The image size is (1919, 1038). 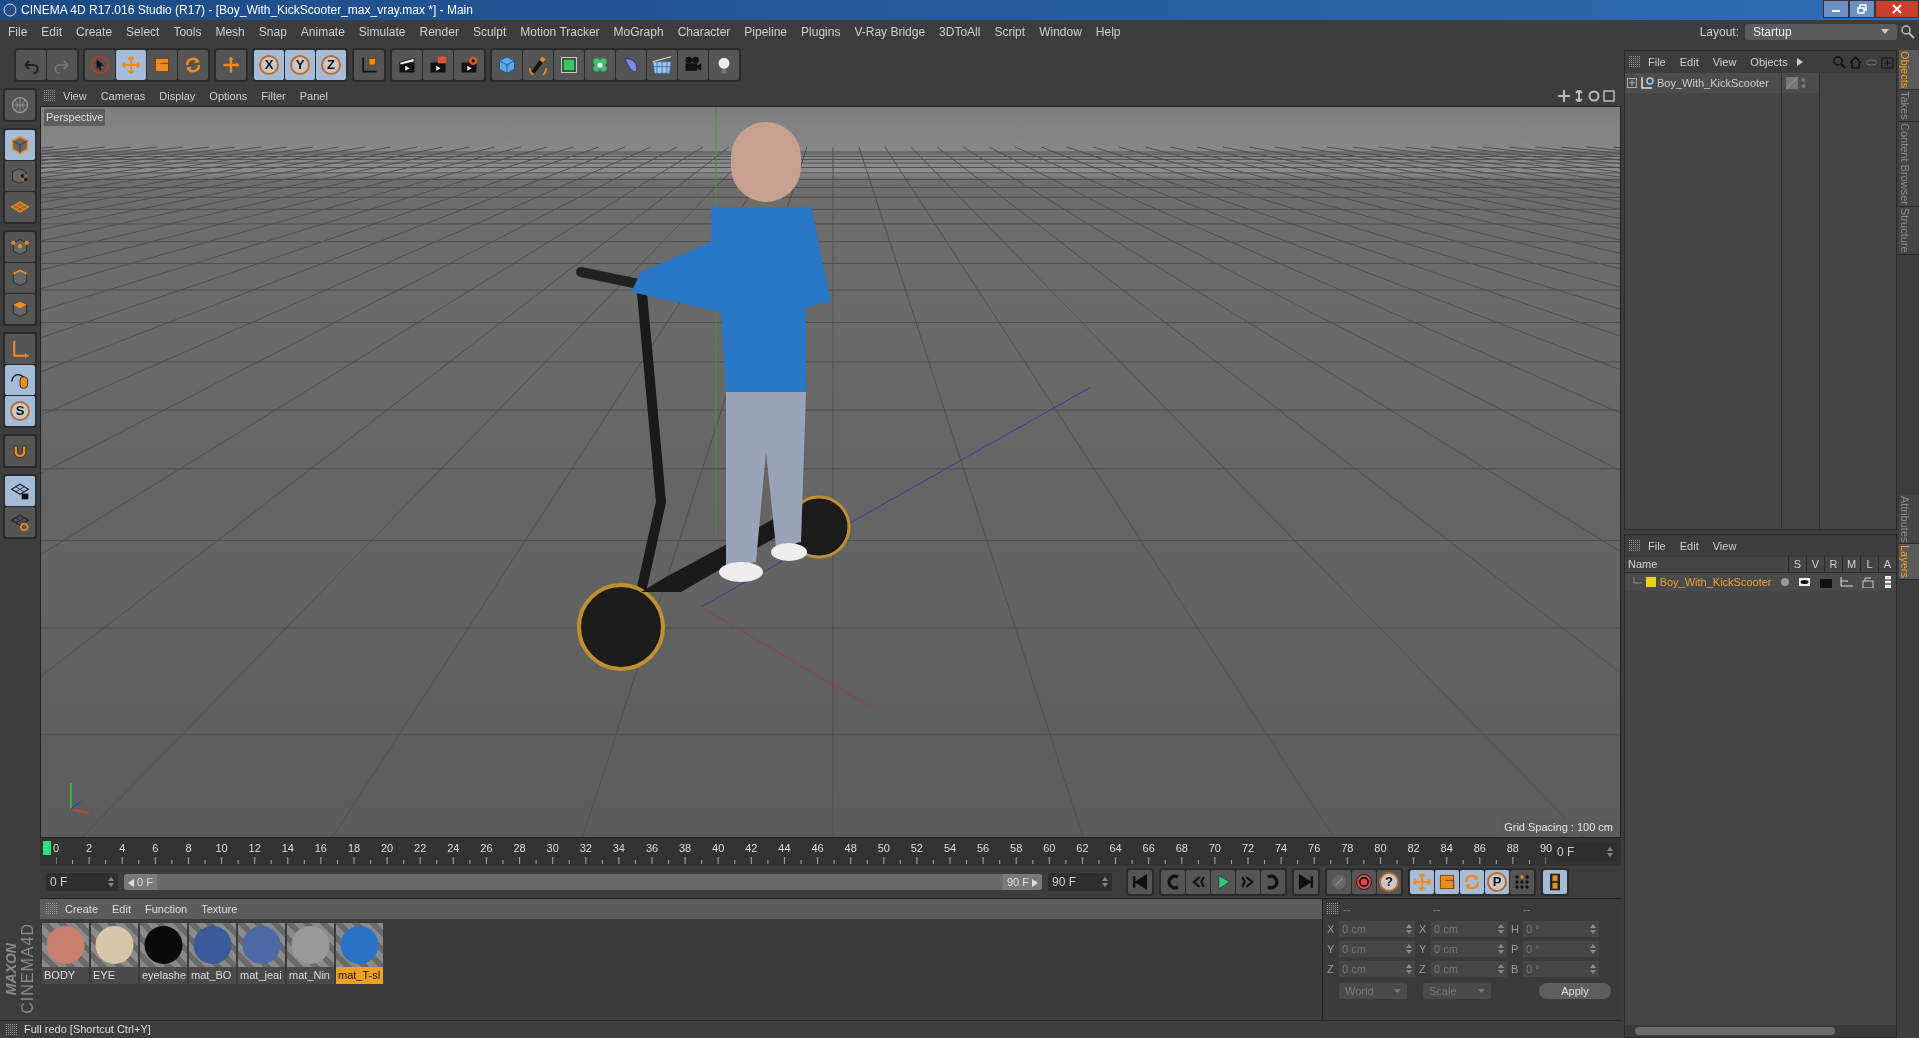 What do you see at coordinates (538, 65) in the screenshot?
I see `pen-button` at bounding box center [538, 65].